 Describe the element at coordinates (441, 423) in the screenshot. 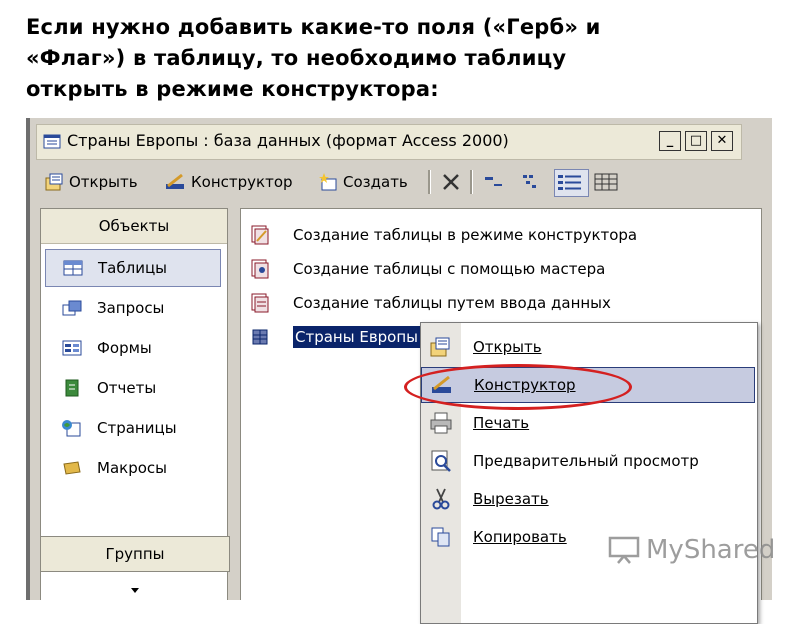

I see `print-icon` at that location.